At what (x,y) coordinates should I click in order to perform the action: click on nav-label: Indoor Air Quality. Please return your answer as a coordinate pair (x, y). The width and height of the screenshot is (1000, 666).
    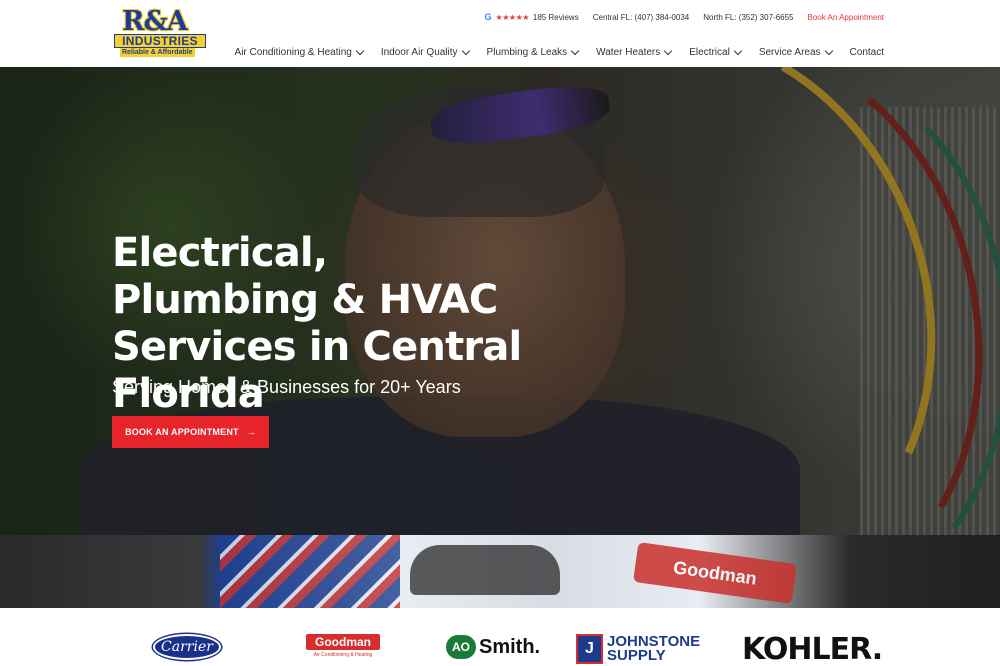
    Looking at the image, I should click on (419, 52).